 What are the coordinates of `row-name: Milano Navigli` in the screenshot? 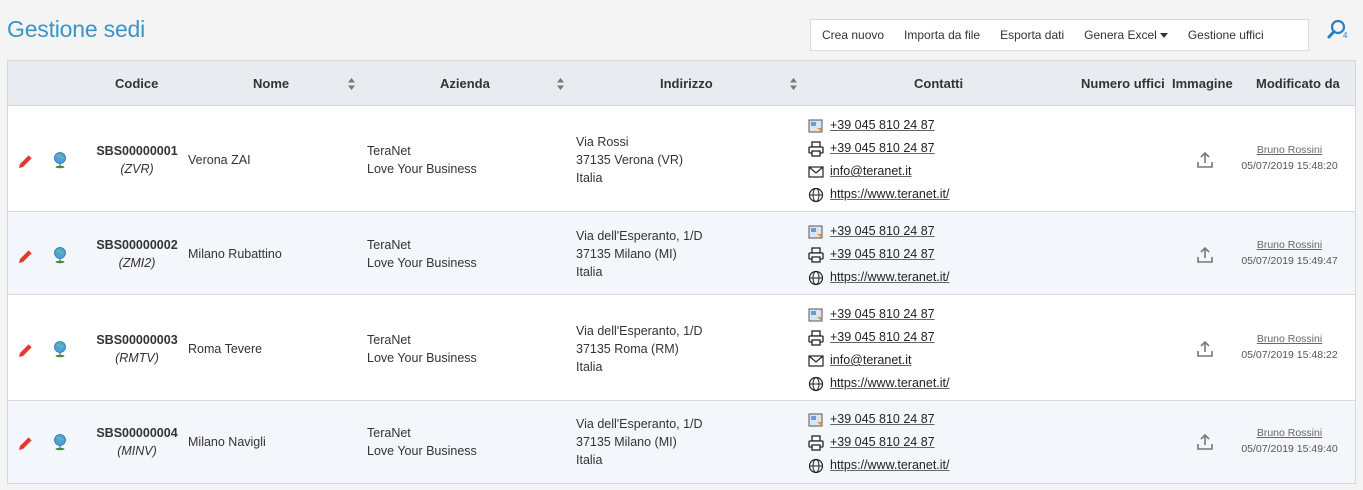 It's located at (227, 442).